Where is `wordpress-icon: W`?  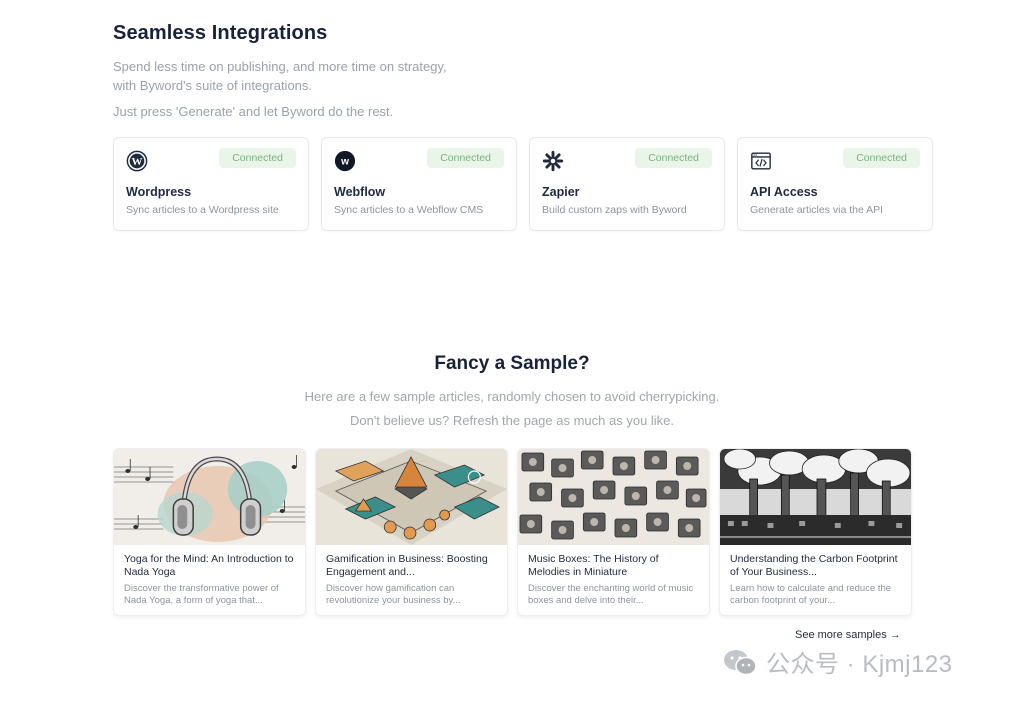 wordpress-icon: W is located at coordinates (137, 161).